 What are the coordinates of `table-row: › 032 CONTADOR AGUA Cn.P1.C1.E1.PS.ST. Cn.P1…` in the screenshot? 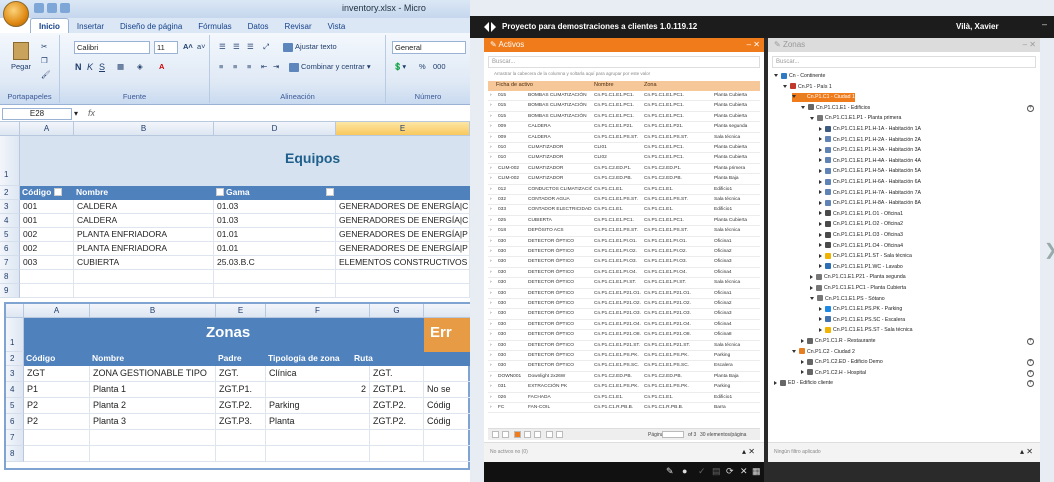 It's located at (624, 200).